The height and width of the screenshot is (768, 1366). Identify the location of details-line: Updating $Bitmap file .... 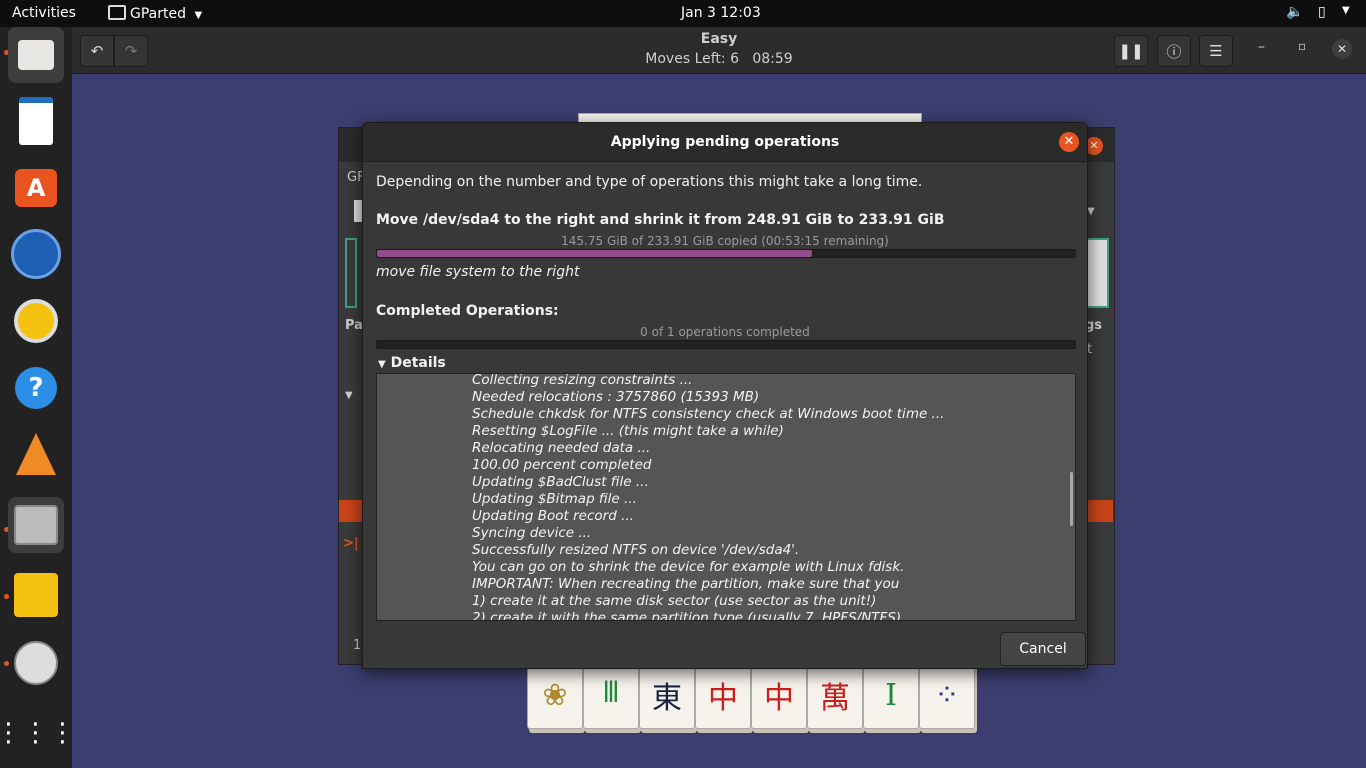
(554, 499).